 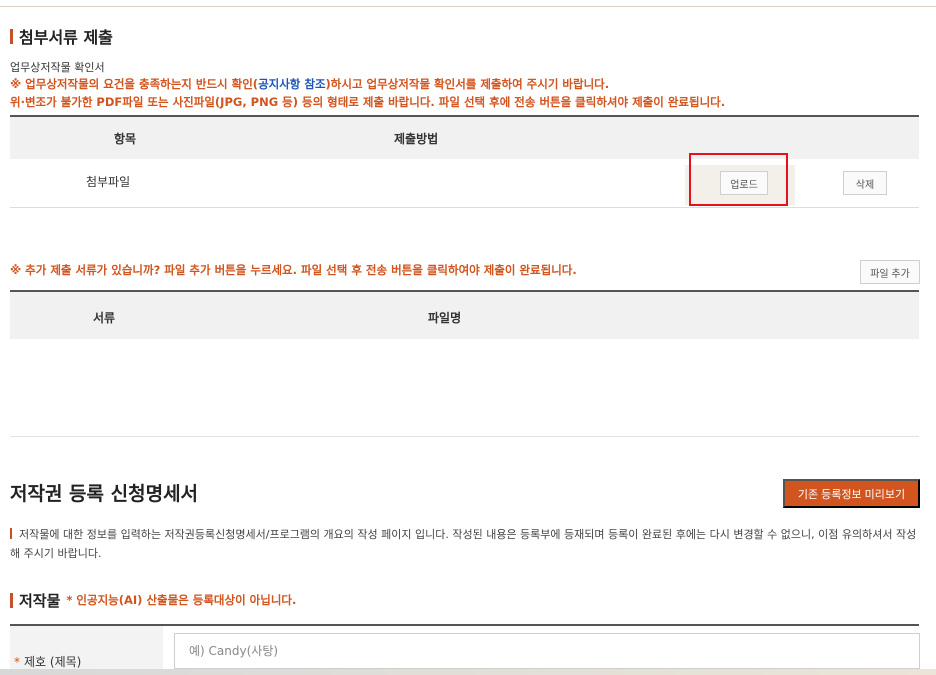 What do you see at coordinates (11, 533) in the screenshot?
I see `desc-marker` at bounding box center [11, 533].